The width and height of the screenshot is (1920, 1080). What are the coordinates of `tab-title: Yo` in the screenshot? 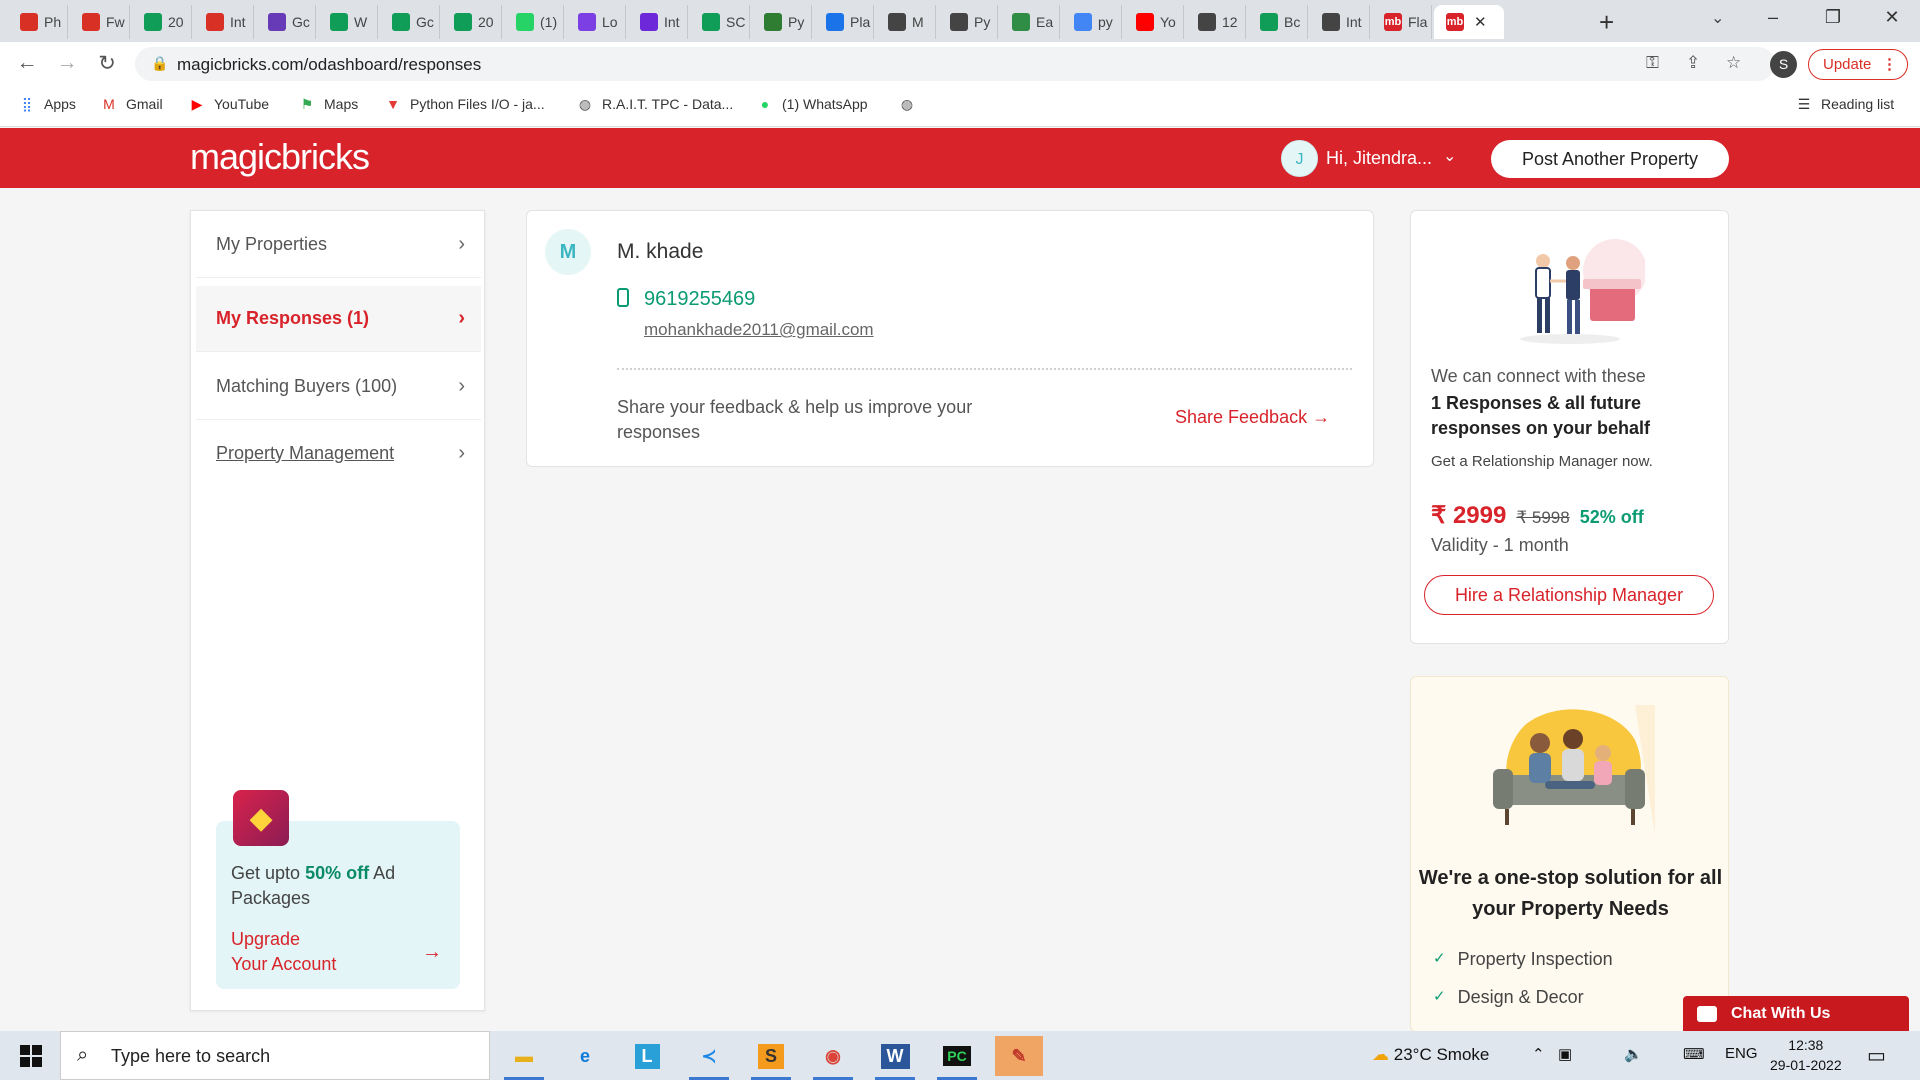 It's located at (1168, 22).